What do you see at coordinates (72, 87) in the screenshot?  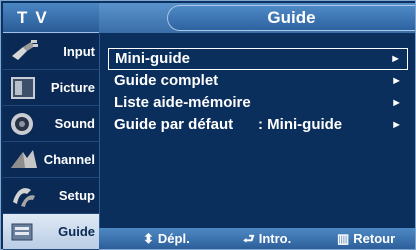 I see `sidebar-item-label: Picture` at bounding box center [72, 87].